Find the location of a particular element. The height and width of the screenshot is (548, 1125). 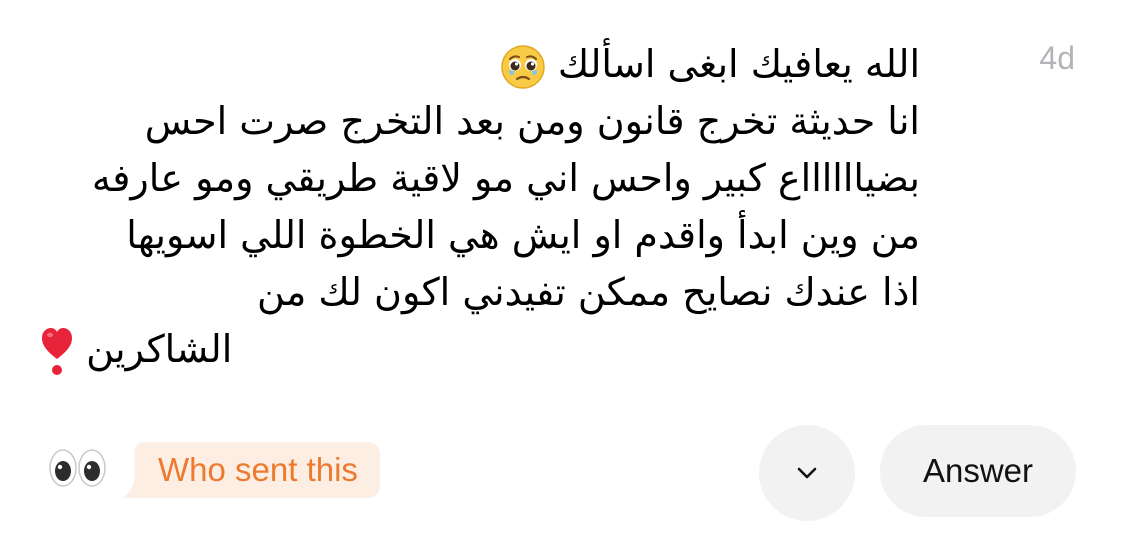

who-sent-this-label: Who sent this is located at coordinates (258, 469).